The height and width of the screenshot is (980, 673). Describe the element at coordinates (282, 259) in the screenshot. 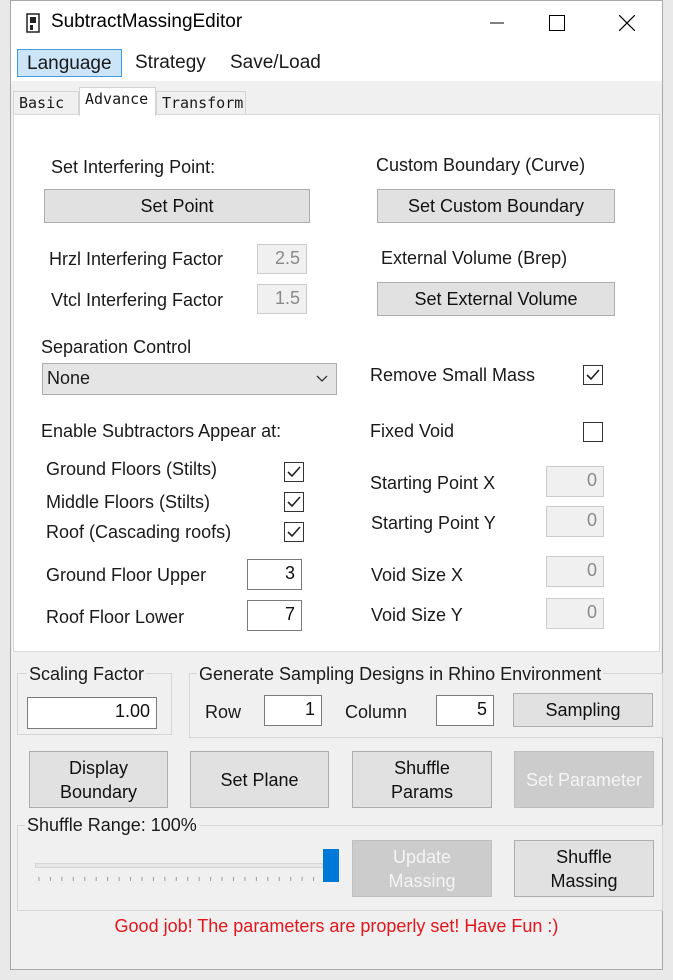

I see `hrzl-interfering-factor-field: 2.5` at that location.